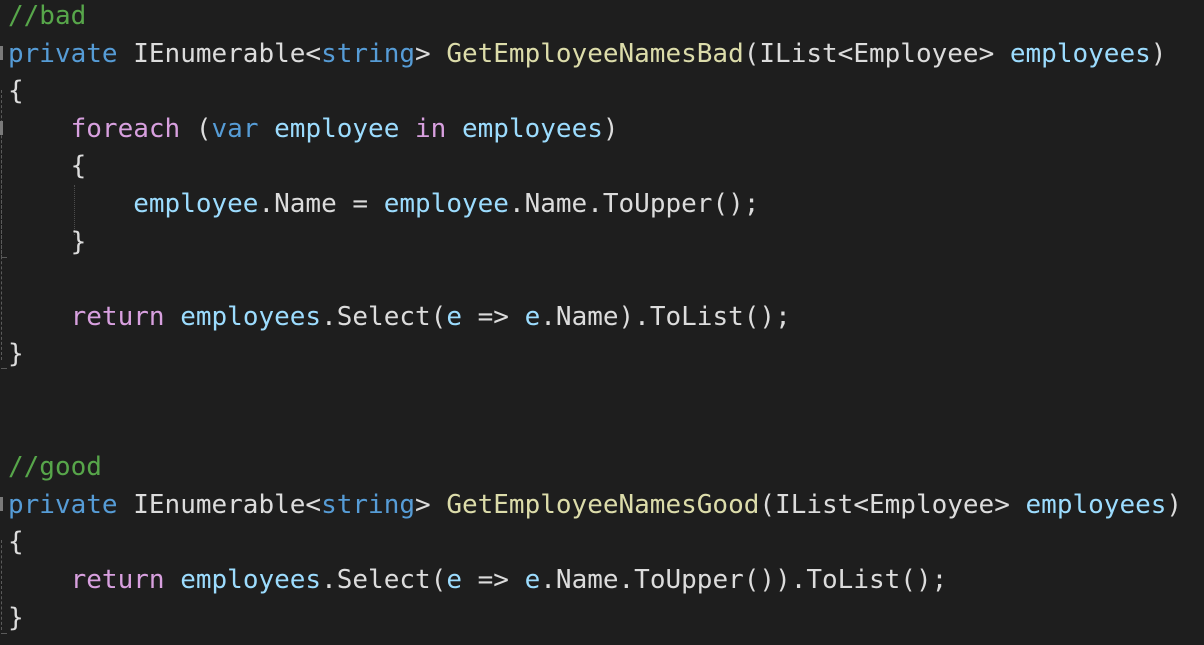  What do you see at coordinates (736, 204) in the screenshot?
I see `code-token: ();` at bounding box center [736, 204].